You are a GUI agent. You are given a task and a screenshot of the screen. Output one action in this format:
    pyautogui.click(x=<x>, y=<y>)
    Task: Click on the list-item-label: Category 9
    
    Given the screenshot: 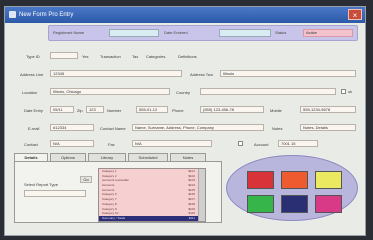 What is the action you would take?
    pyautogui.click(x=109, y=208)
    